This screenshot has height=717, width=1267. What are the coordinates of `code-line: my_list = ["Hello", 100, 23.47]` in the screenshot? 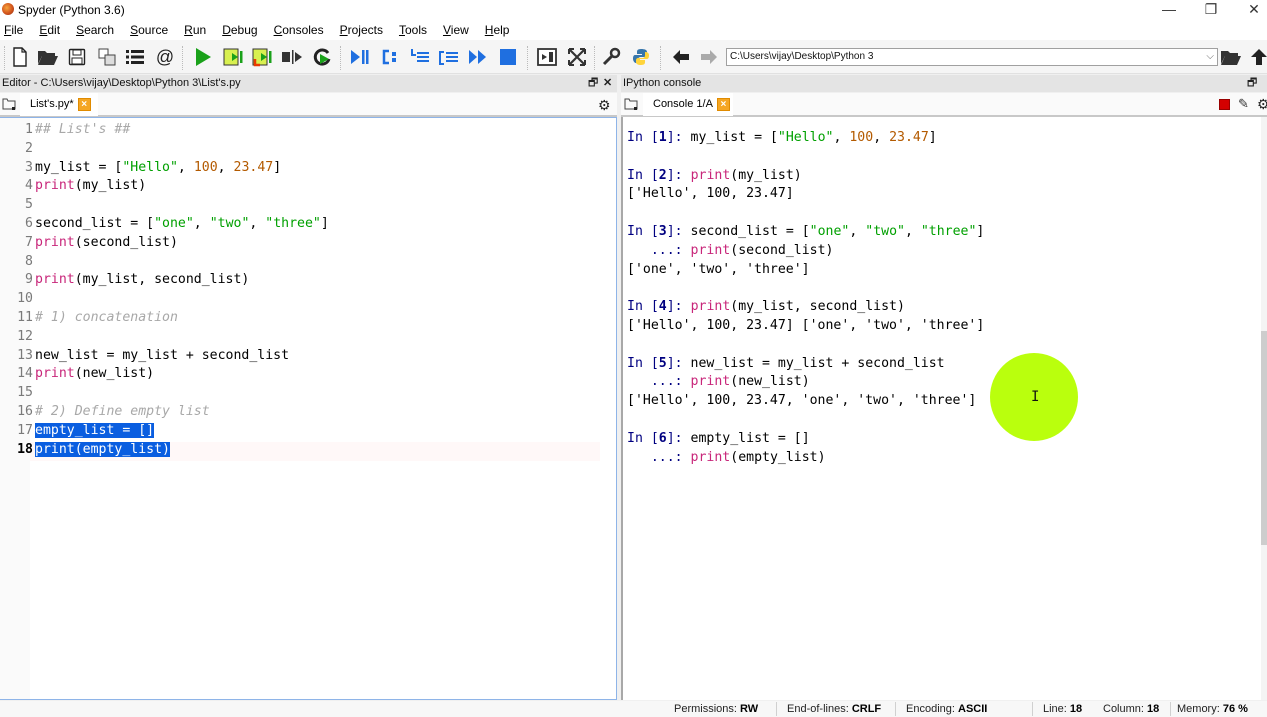 It's located at (158, 167).